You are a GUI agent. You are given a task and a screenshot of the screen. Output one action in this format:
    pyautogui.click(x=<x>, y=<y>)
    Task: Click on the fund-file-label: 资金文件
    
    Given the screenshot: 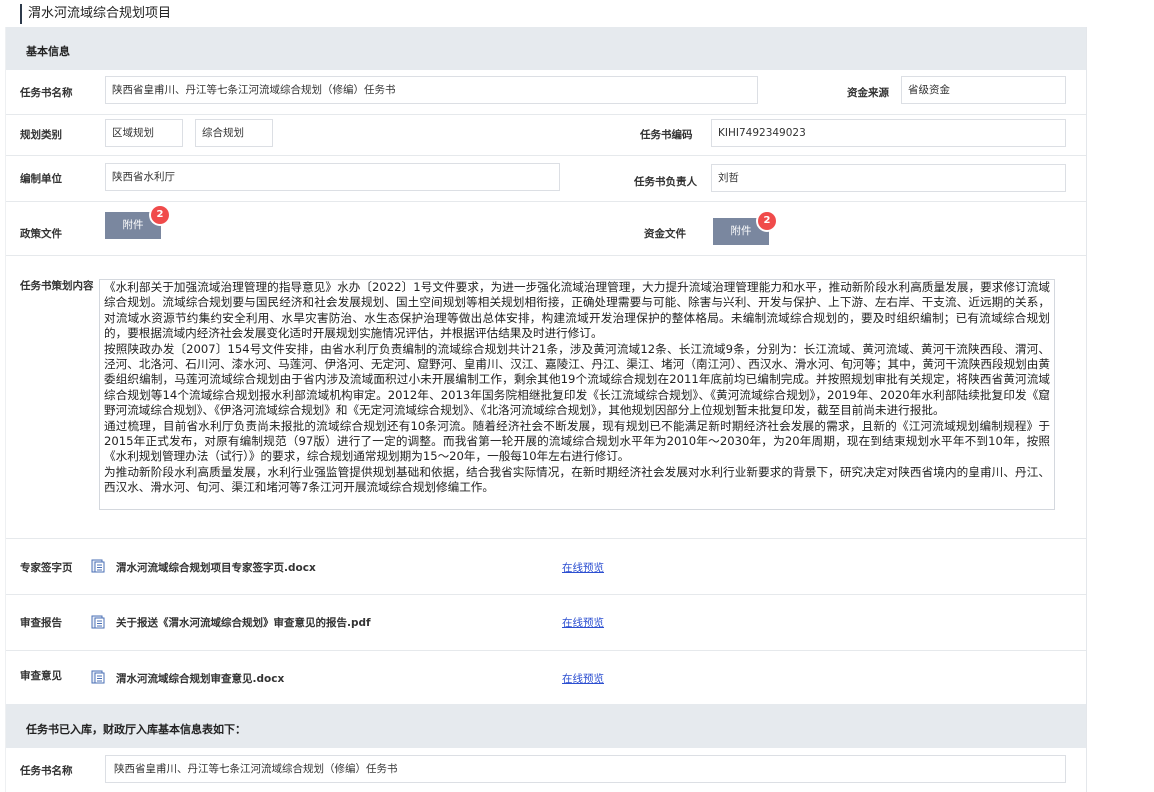 What is the action you would take?
    pyautogui.click(x=665, y=234)
    